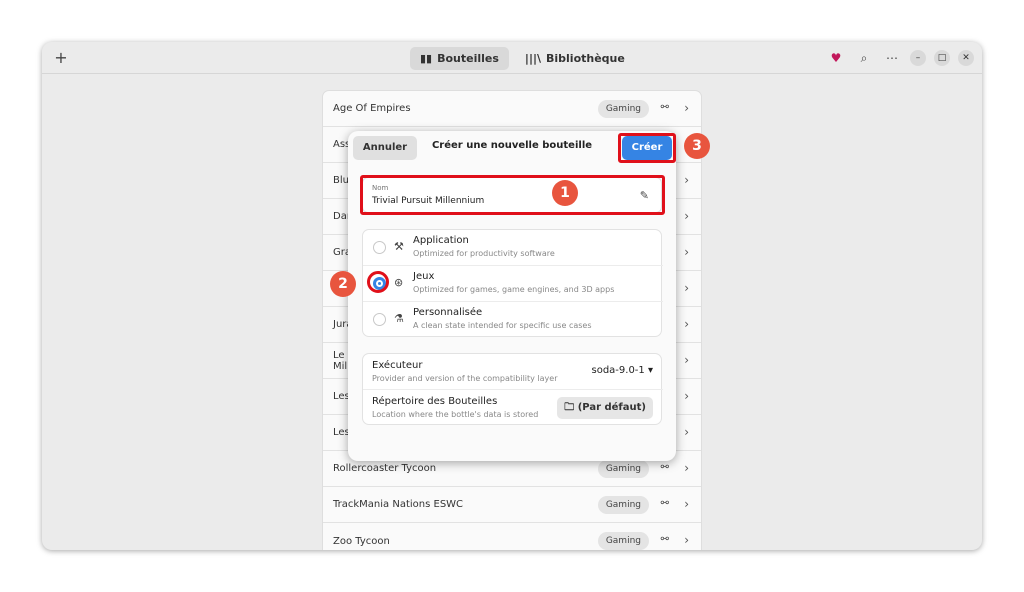 This screenshot has width=1024, height=592. I want to click on view-switcher: ▮▮ Bouteilles |||\ Bibliothèque, so click(522, 58).